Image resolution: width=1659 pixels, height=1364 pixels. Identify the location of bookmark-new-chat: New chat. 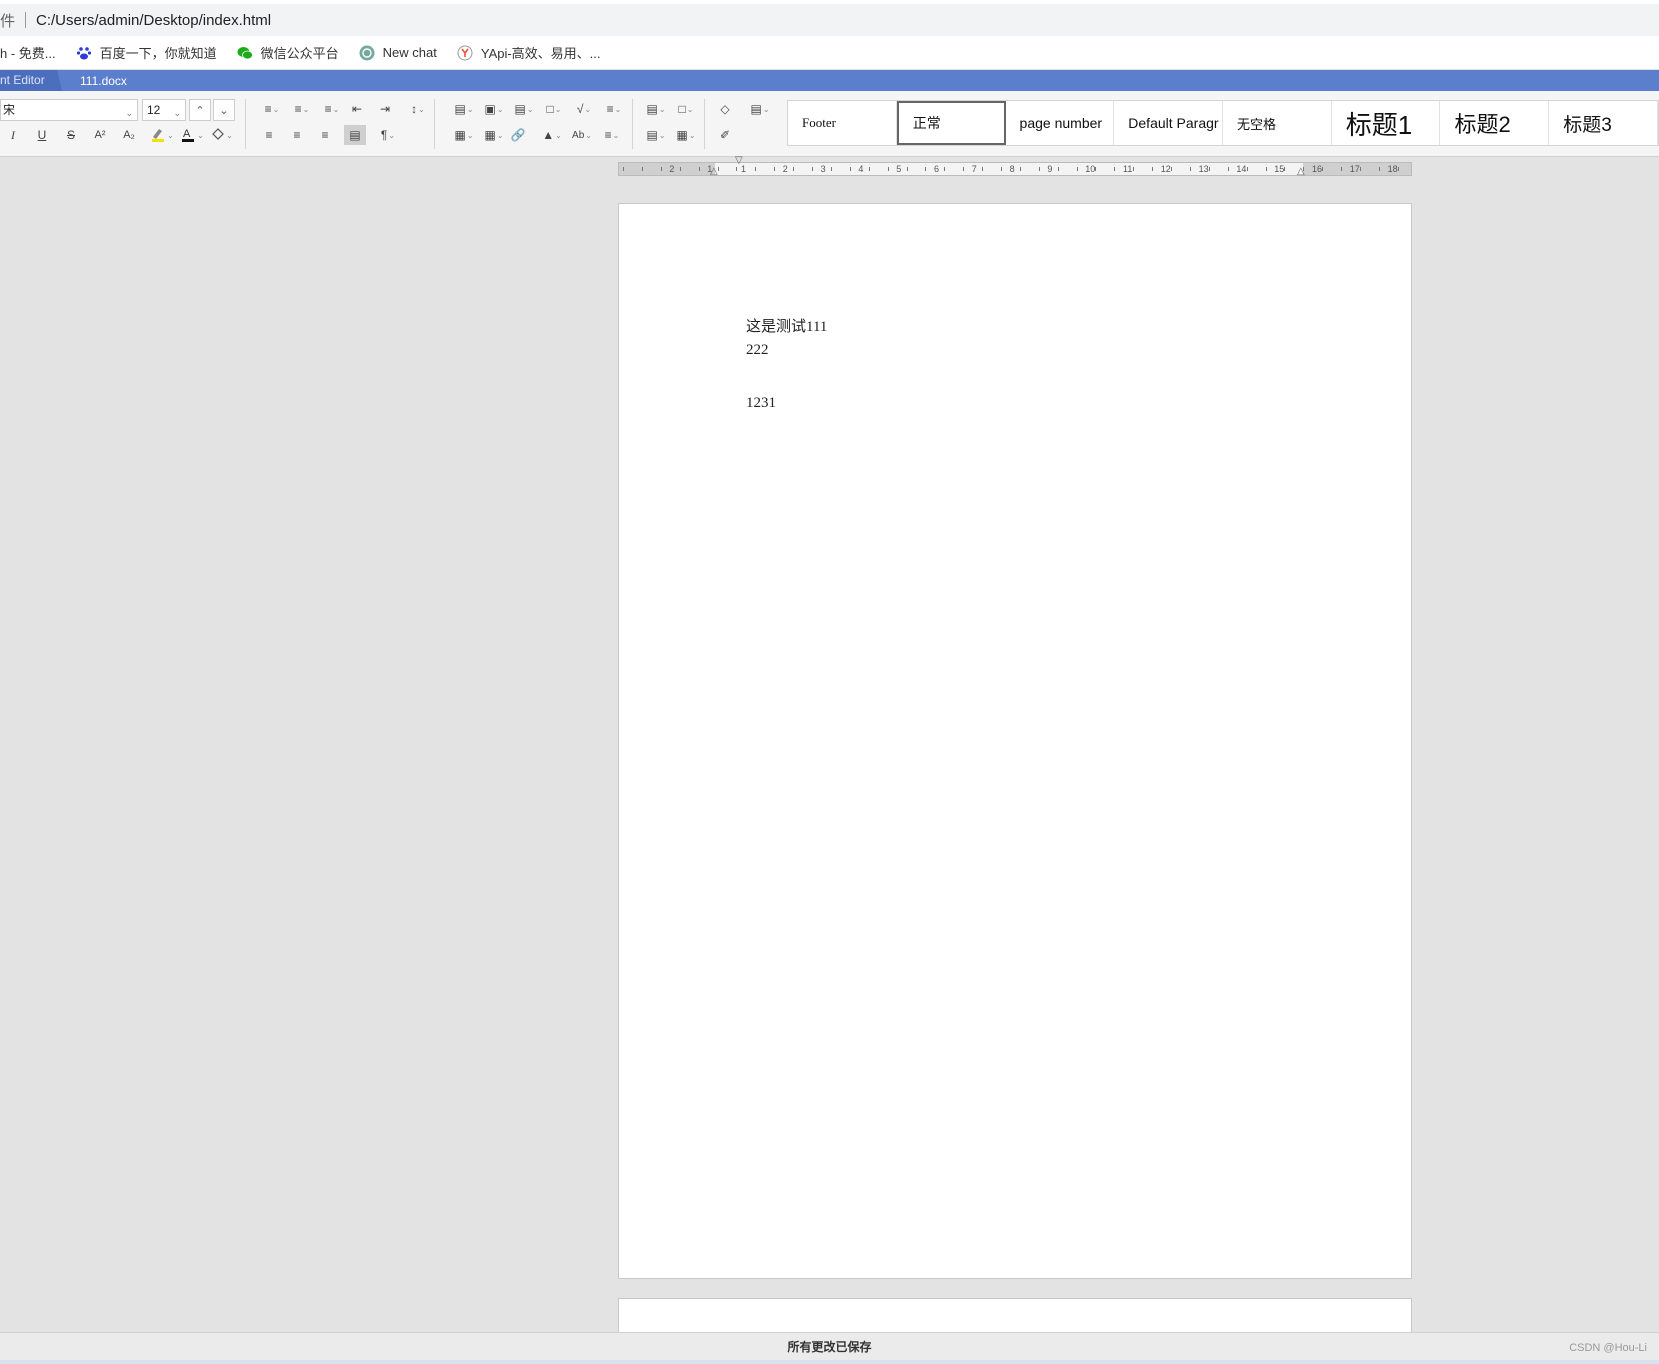
(398, 53).